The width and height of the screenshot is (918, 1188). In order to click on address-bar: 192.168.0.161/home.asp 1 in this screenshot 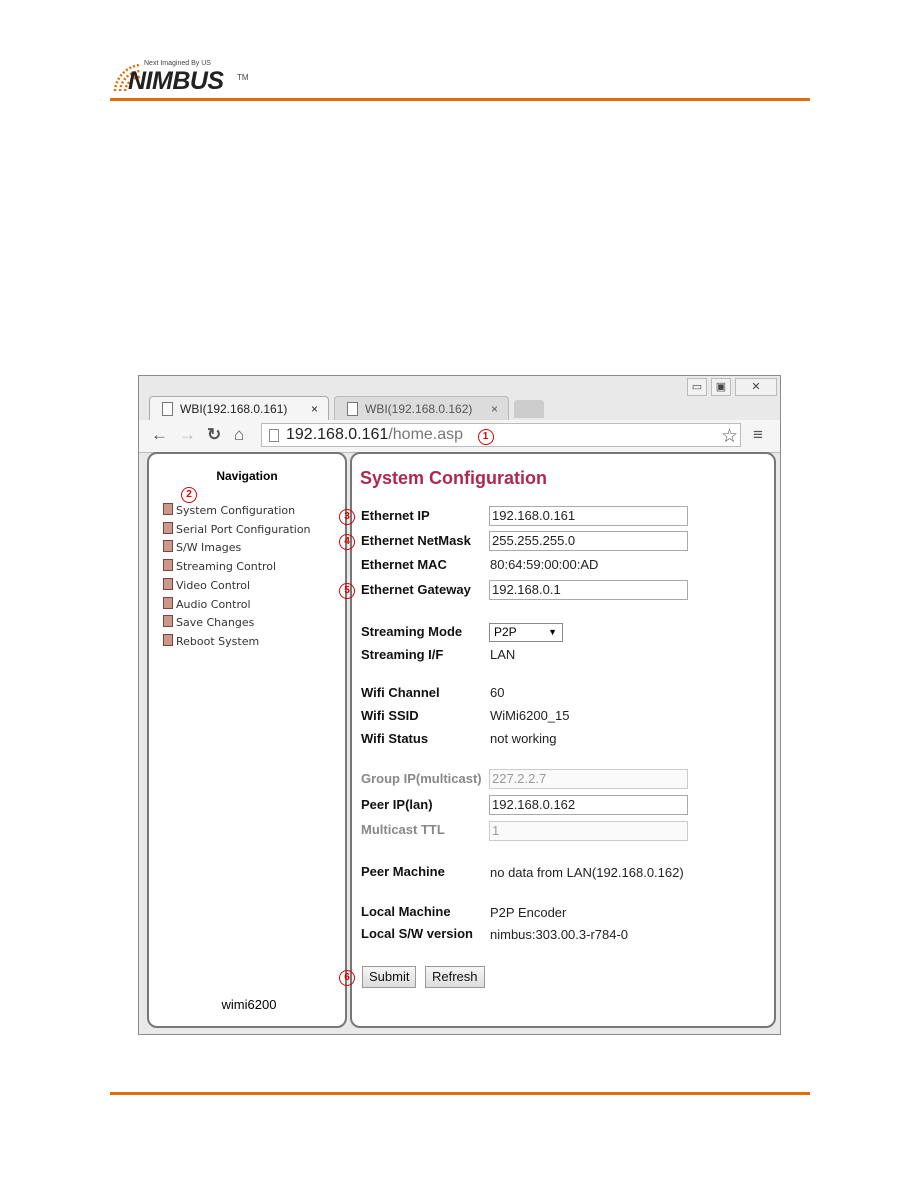, I will do `click(501, 435)`.